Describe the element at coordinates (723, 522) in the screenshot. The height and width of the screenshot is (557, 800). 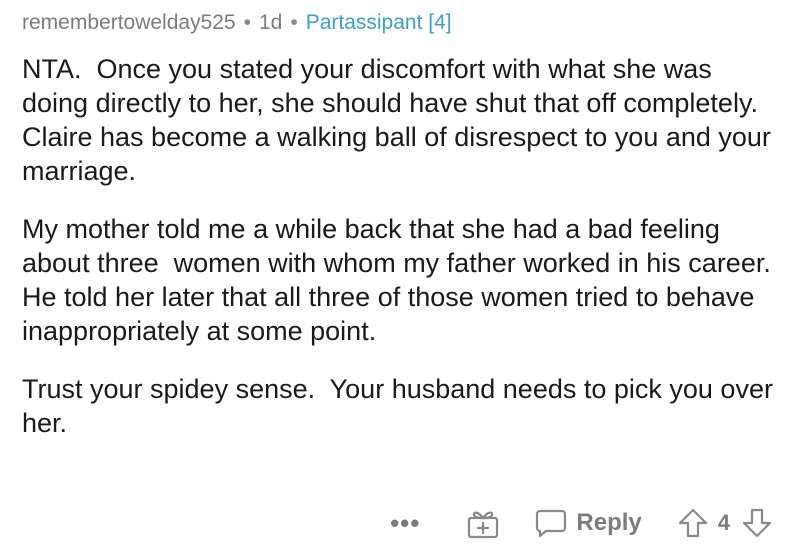
I see `vote-score: 4` at that location.